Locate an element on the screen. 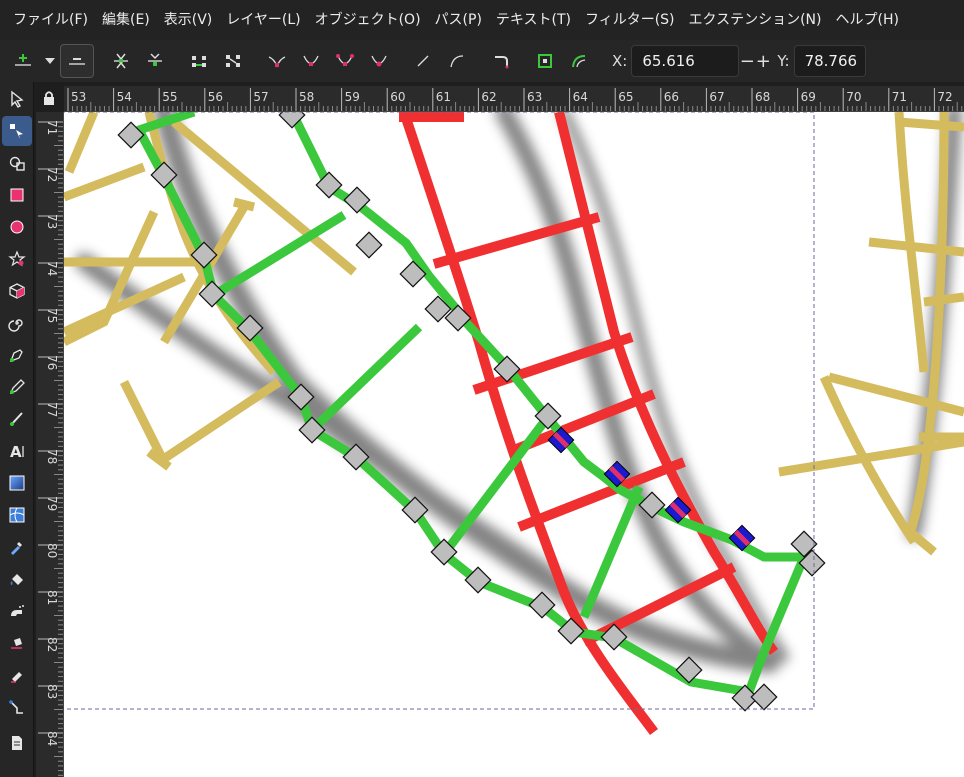 The image size is (964, 777). lock-guides-button is located at coordinates (49, 98).